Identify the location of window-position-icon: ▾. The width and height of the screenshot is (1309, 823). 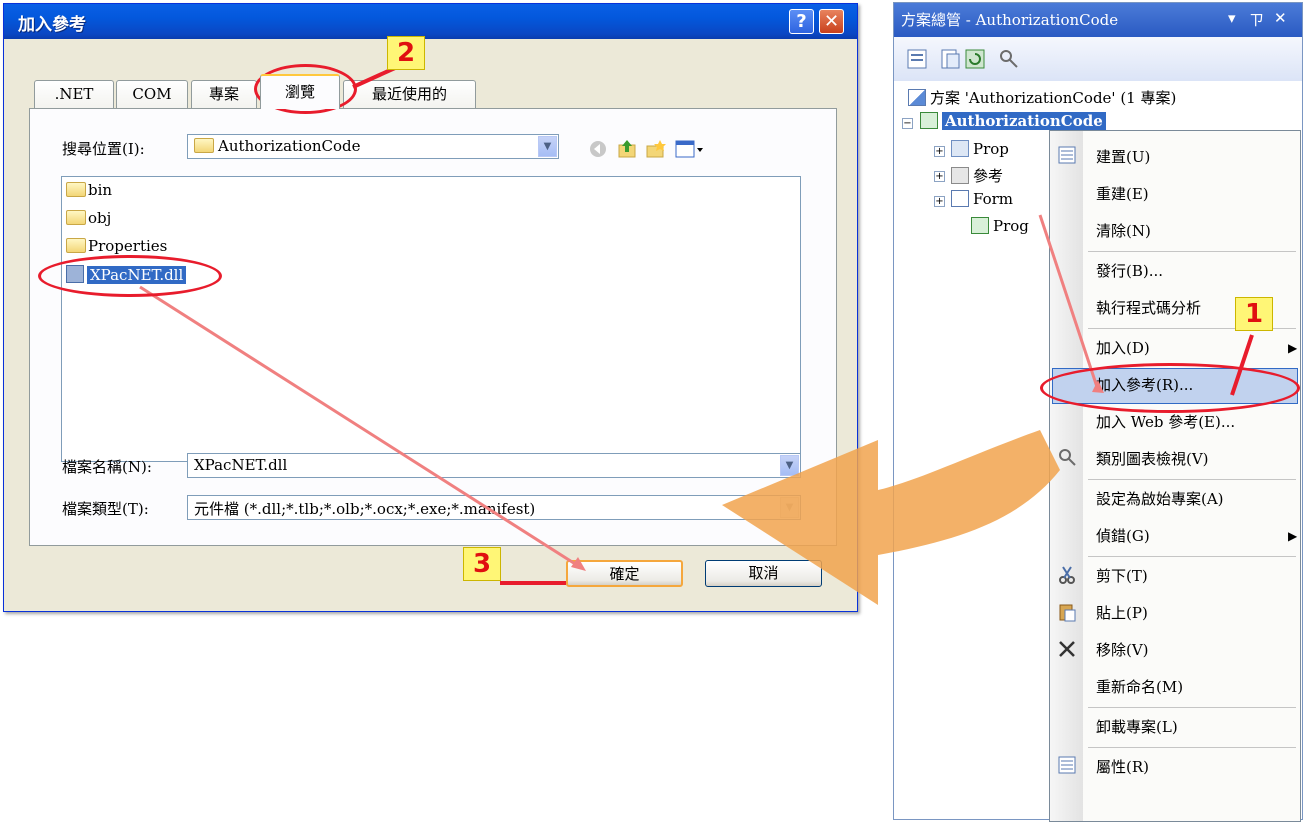
(1232, 18).